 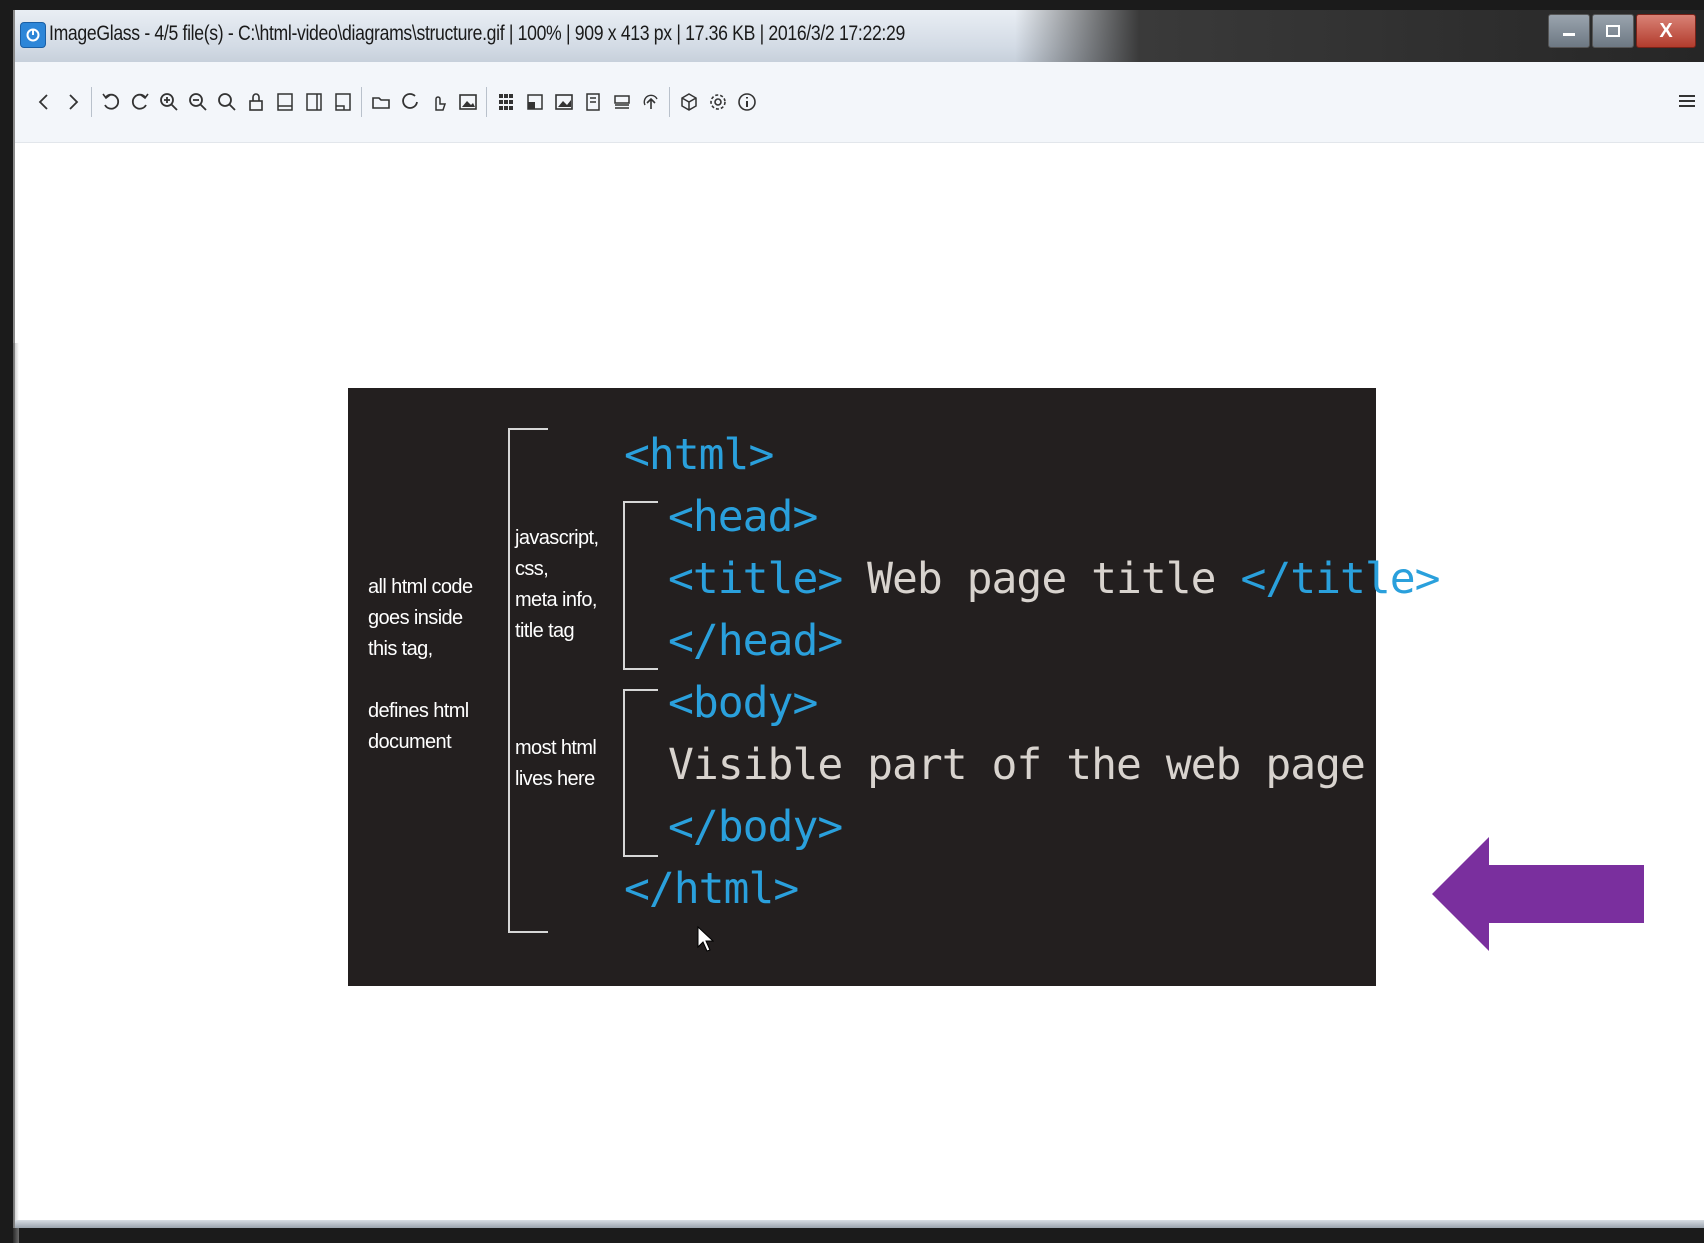 What do you see at coordinates (139, 102) in the screenshot?
I see `rotate-right-icon` at bounding box center [139, 102].